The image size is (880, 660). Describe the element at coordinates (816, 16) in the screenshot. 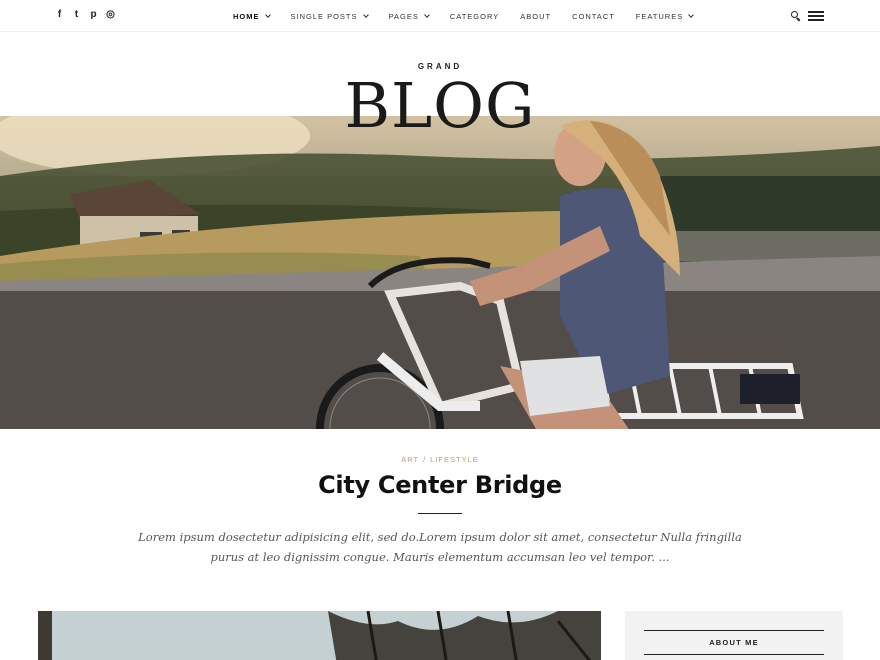

I see `hamburger-menu-icon` at that location.